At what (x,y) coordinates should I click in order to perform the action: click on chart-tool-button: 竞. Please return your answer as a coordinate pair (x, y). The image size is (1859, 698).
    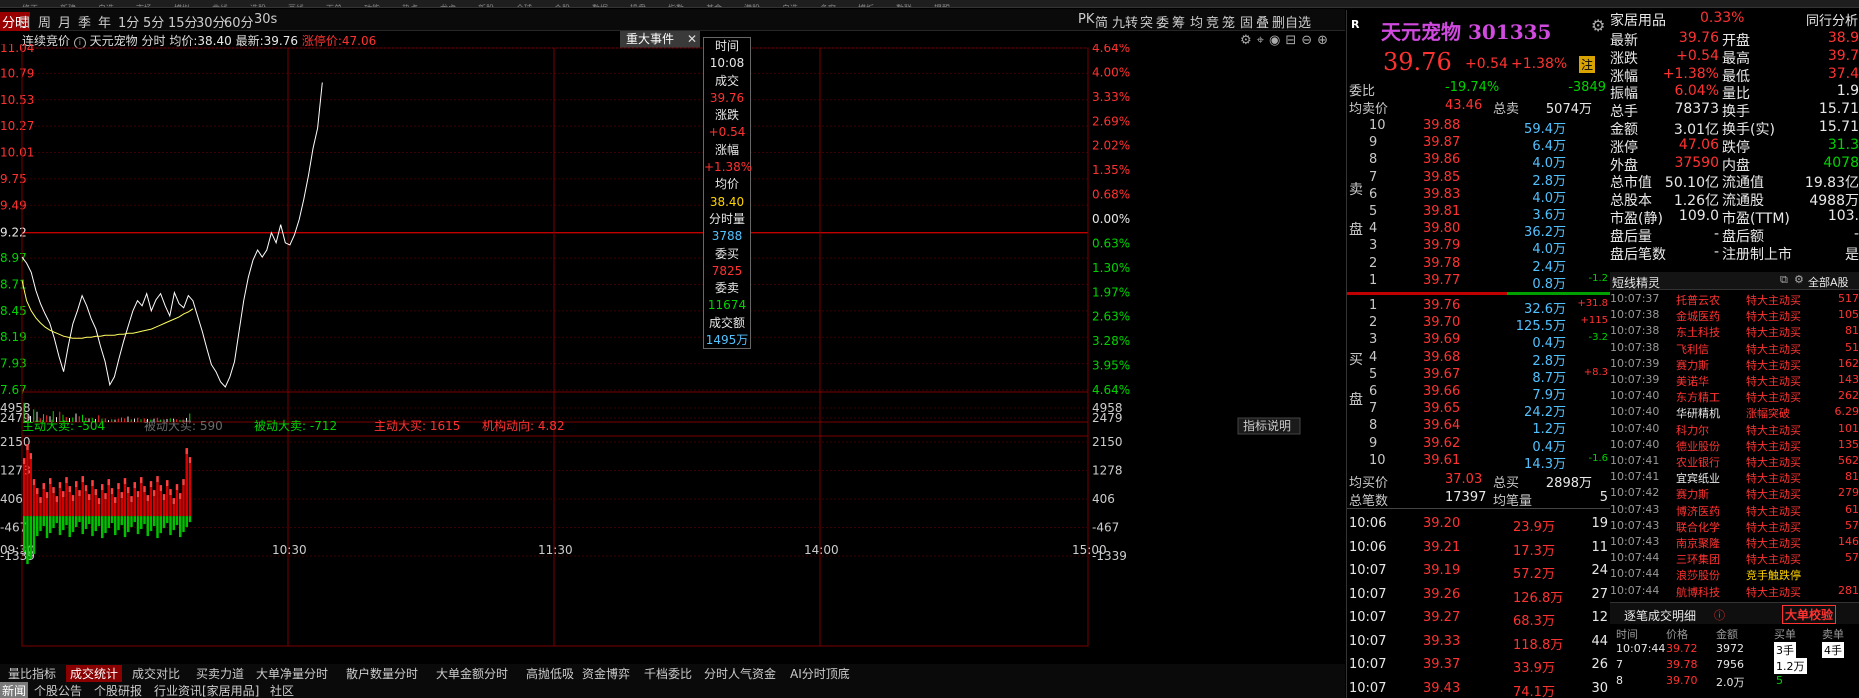
    Looking at the image, I should click on (1212, 21).